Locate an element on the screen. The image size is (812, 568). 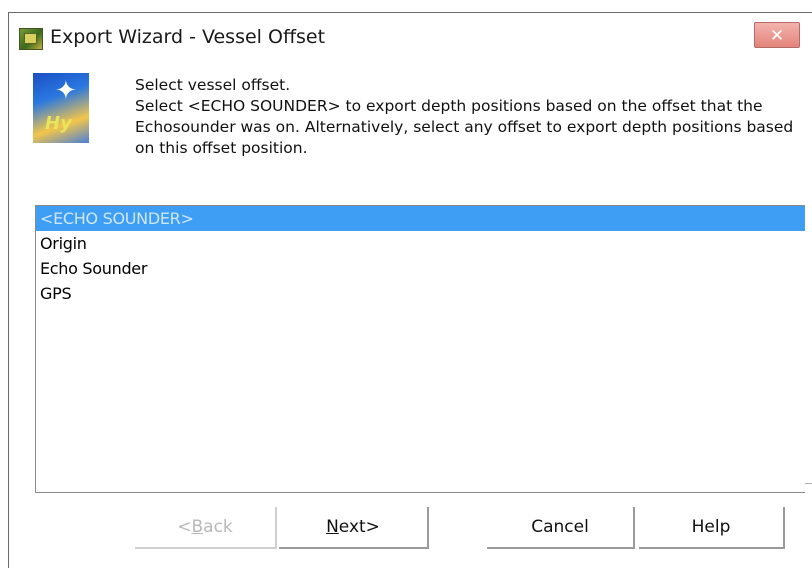
next-button-rest: ext> is located at coordinates (359, 527).